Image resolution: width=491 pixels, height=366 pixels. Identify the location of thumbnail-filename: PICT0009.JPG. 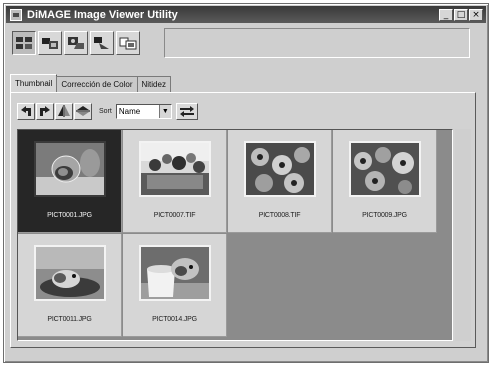
(384, 215).